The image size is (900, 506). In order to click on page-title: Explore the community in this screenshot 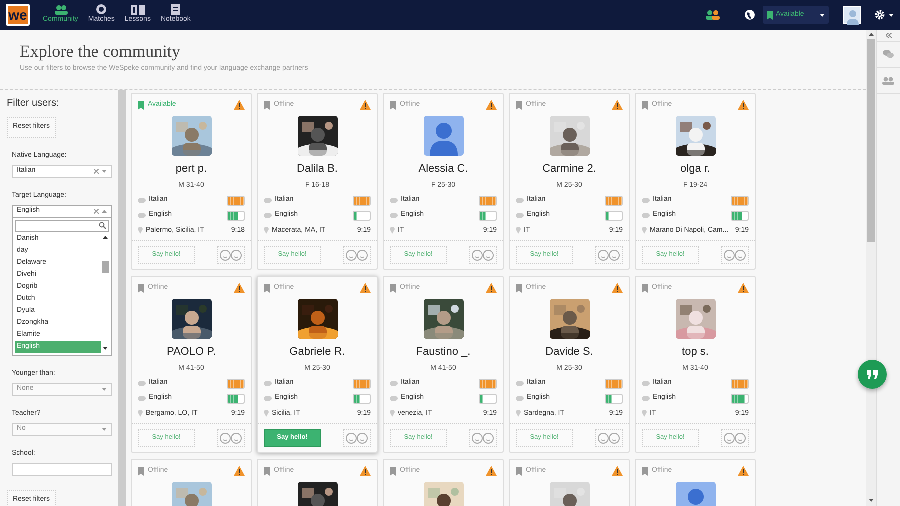, I will do `click(101, 52)`.